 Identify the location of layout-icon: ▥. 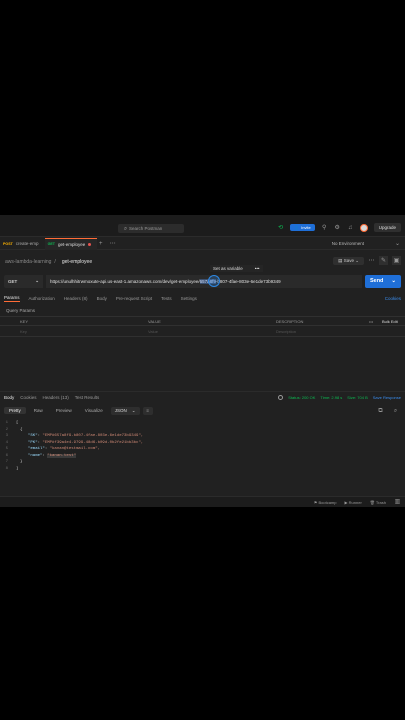
(397, 502).